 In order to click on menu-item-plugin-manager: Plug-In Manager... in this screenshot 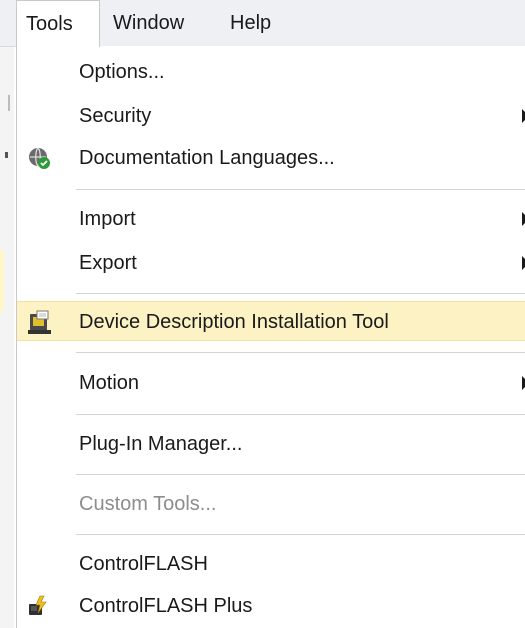, I will do `click(271, 444)`.